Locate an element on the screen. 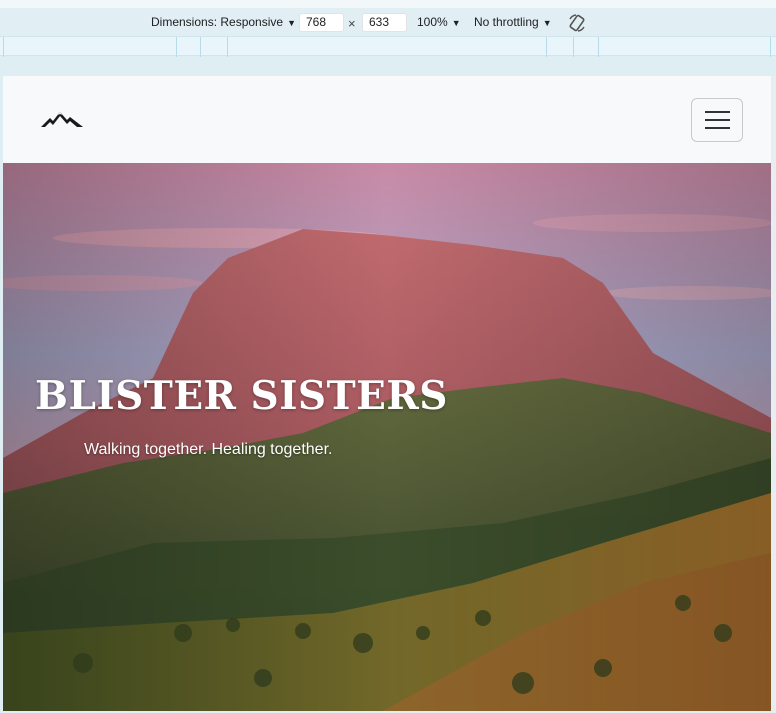  site-navbar is located at coordinates (387, 119).